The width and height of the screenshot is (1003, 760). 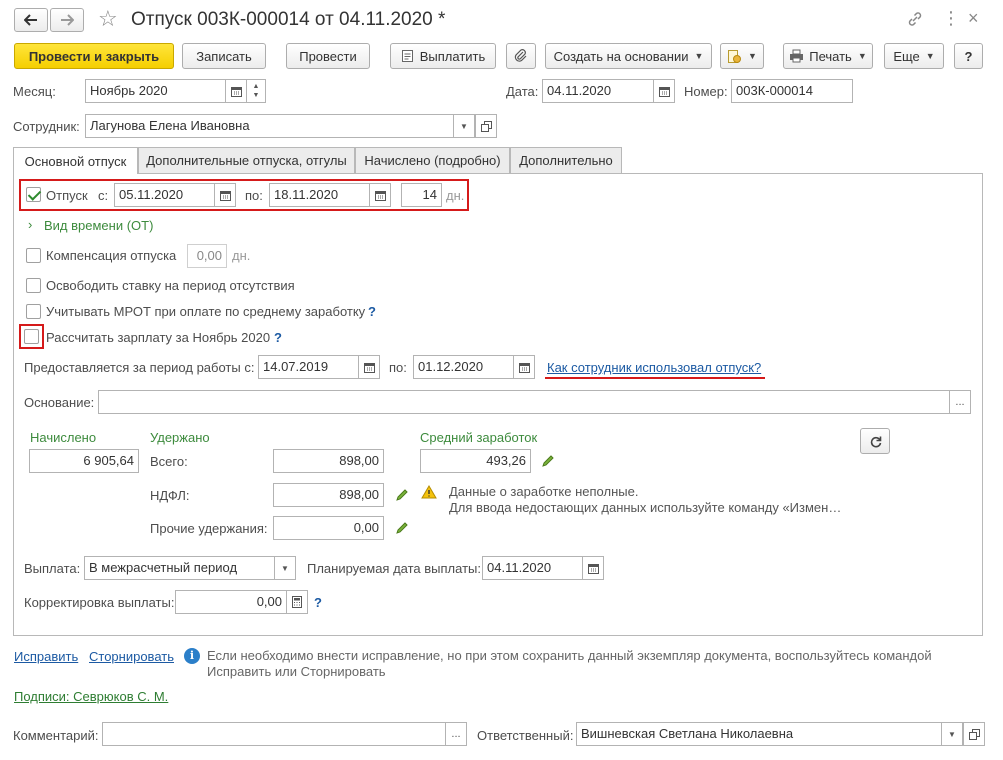 What do you see at coordinates (654, 368) in the screenshot?
I see `vacation-usage-link: Как сотрудник использовал отпуск?` at bounding box center [654, 368].